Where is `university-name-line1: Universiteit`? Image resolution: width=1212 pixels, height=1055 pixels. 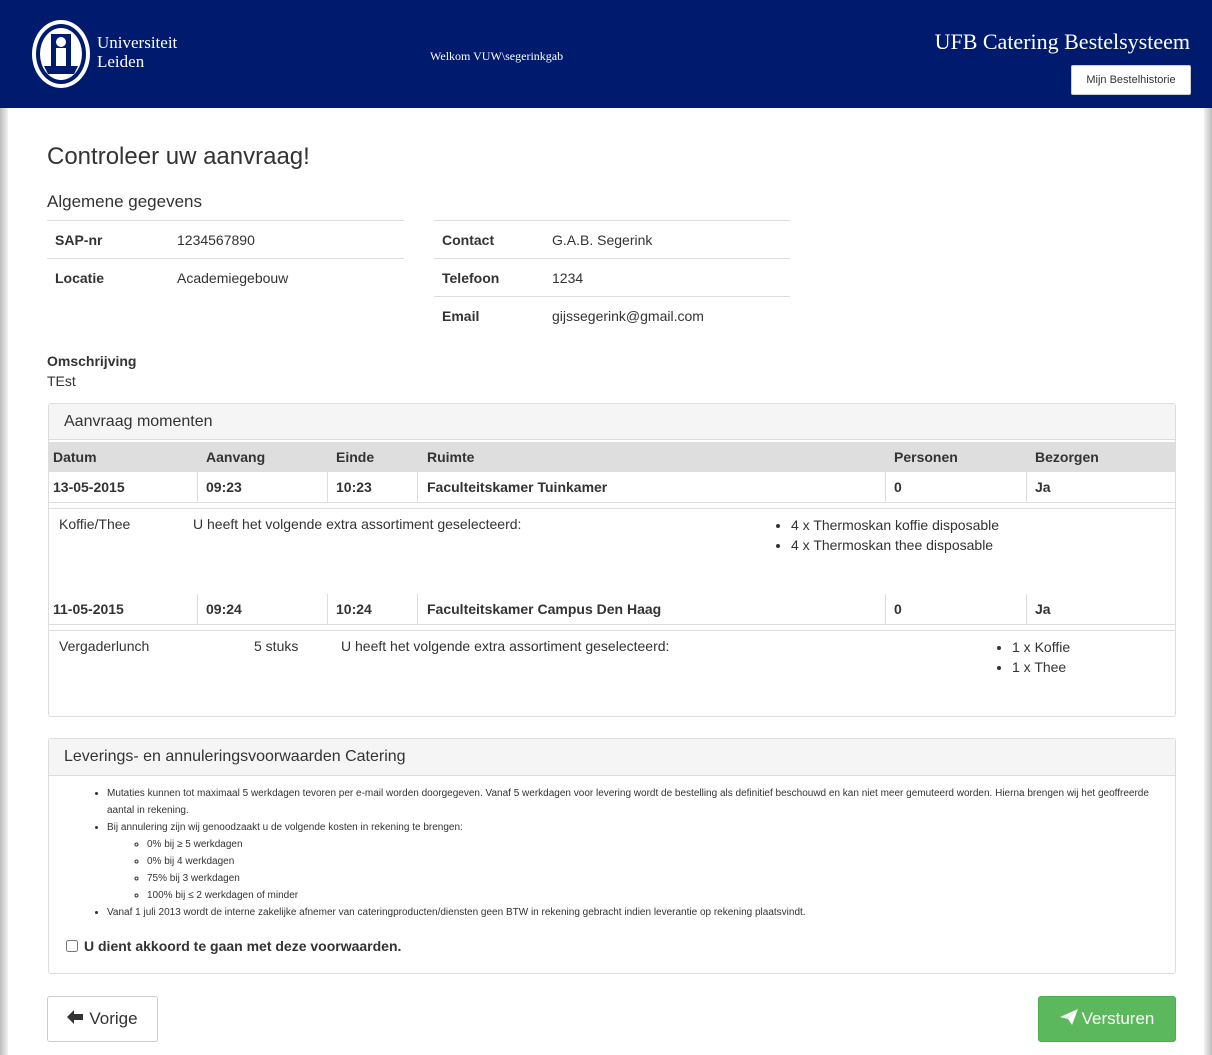 university-name-line1: Universiteit is located at coordinates (137, 42).